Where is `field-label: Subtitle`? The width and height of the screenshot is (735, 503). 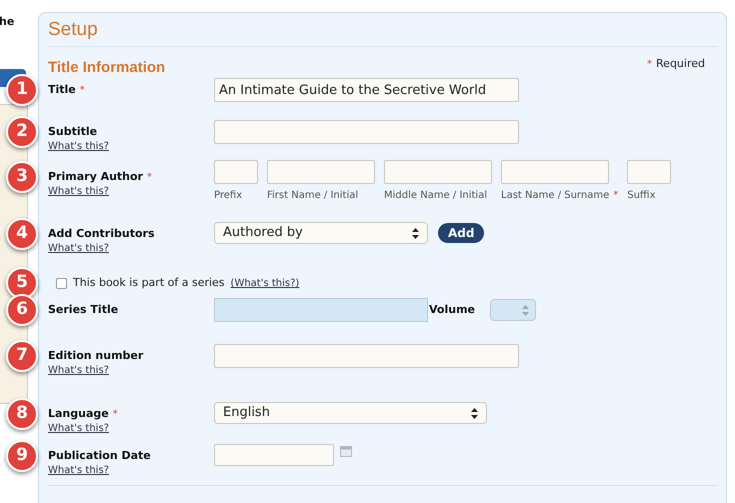 field-label: Subtitle is located at coordinates (73, 132).